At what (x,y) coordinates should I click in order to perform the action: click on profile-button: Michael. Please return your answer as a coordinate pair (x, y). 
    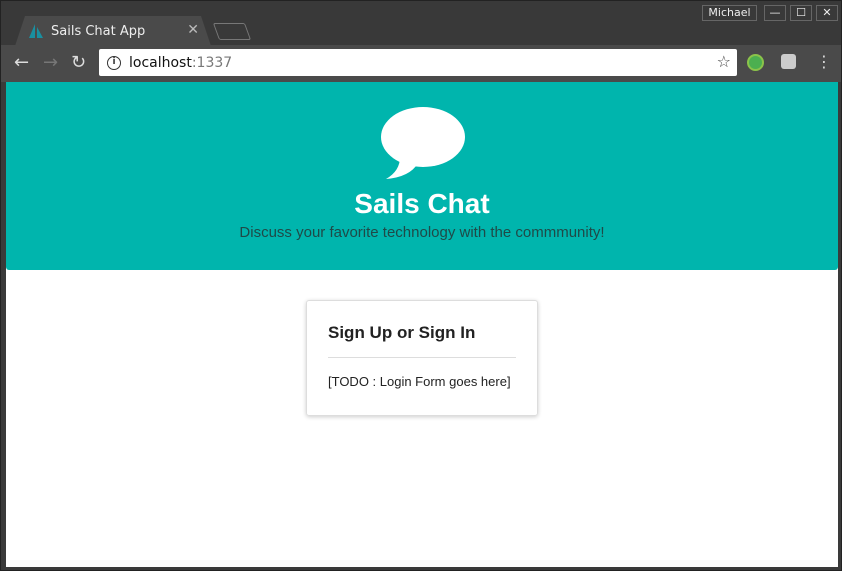
    Looking at the image, I should click on (729, 13).